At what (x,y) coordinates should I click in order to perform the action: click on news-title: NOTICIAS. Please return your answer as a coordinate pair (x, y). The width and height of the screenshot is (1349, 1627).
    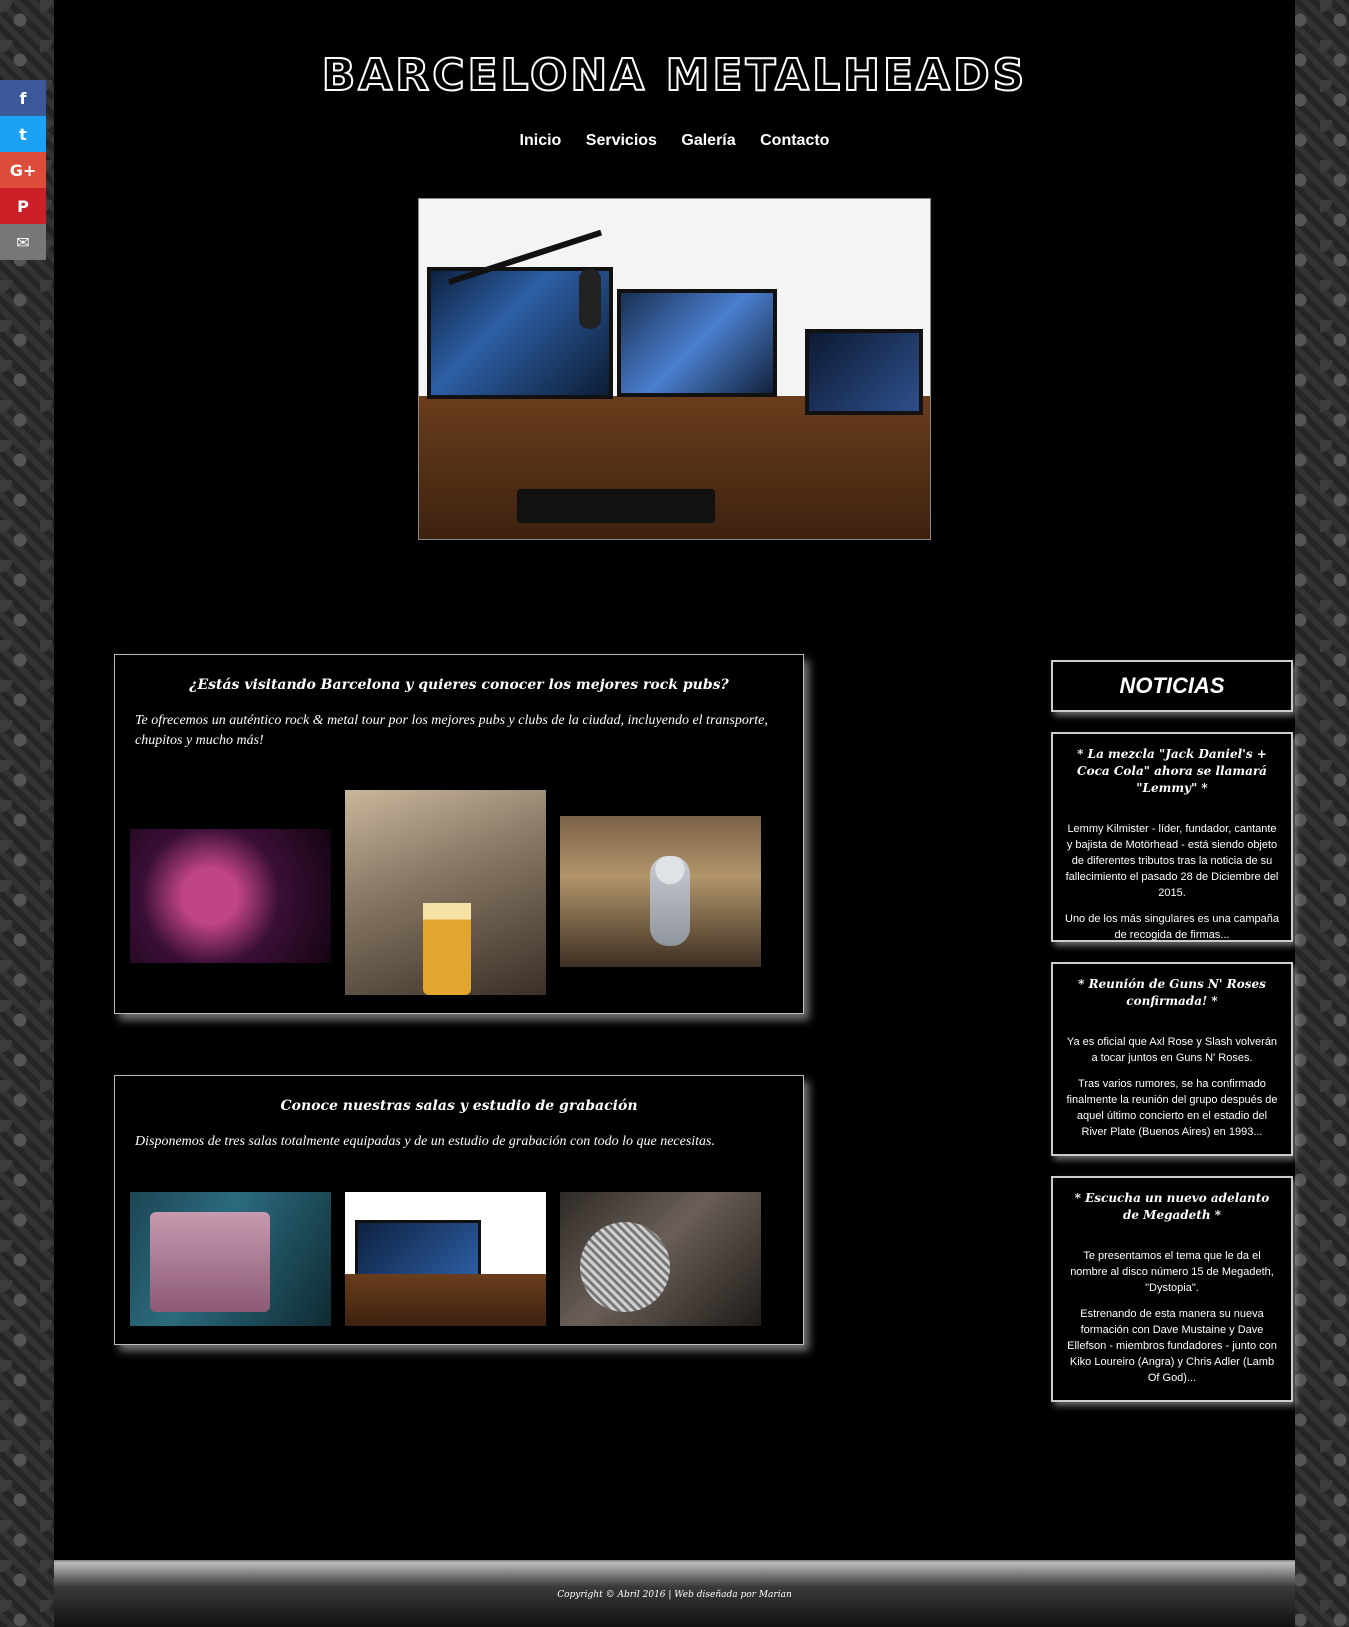
    Looking at the image, I should click on (1172, 685).